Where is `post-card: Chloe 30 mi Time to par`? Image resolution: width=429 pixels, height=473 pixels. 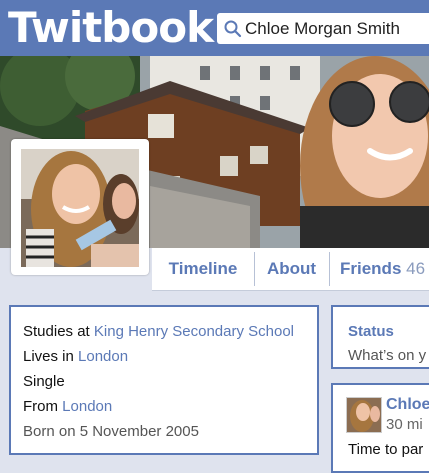 post-card: Chloe 30 mi Time to par is located at coordinates (380, 428).